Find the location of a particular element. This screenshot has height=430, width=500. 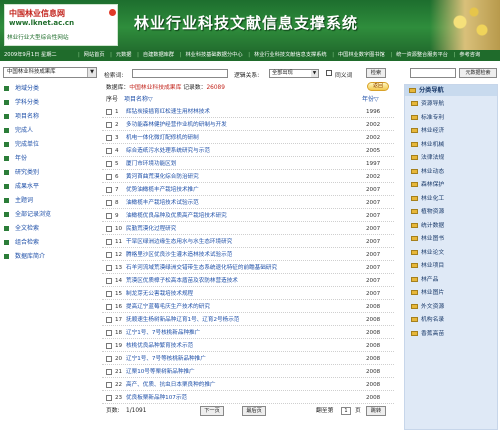

search-button: 检索 is located at coordinates (376, 73).